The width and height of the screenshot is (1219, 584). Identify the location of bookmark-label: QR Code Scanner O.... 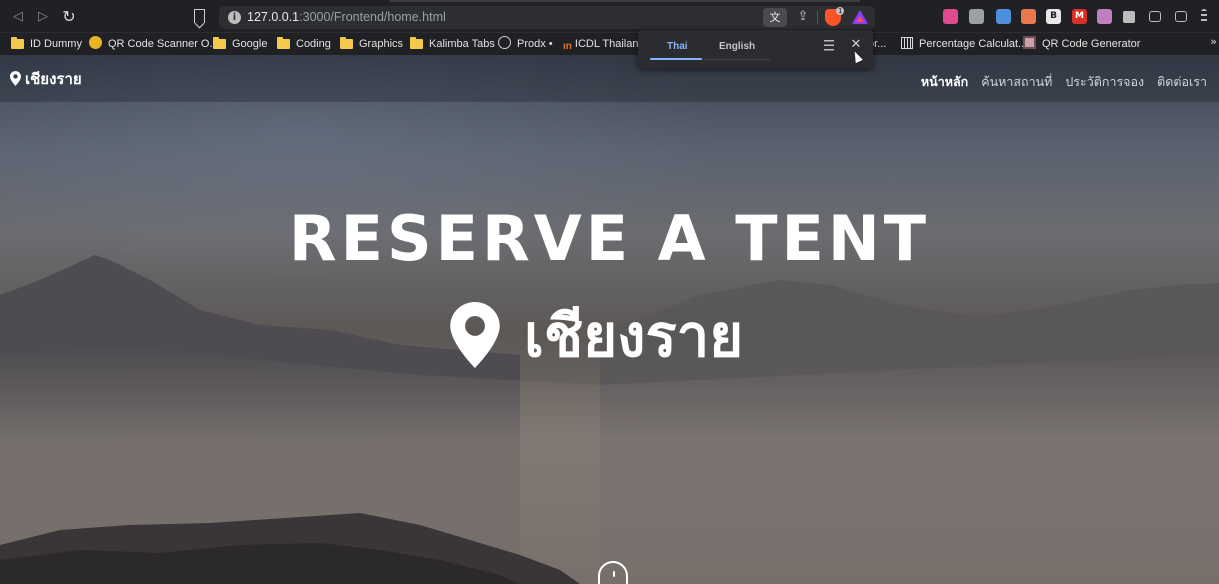
(163, 44).